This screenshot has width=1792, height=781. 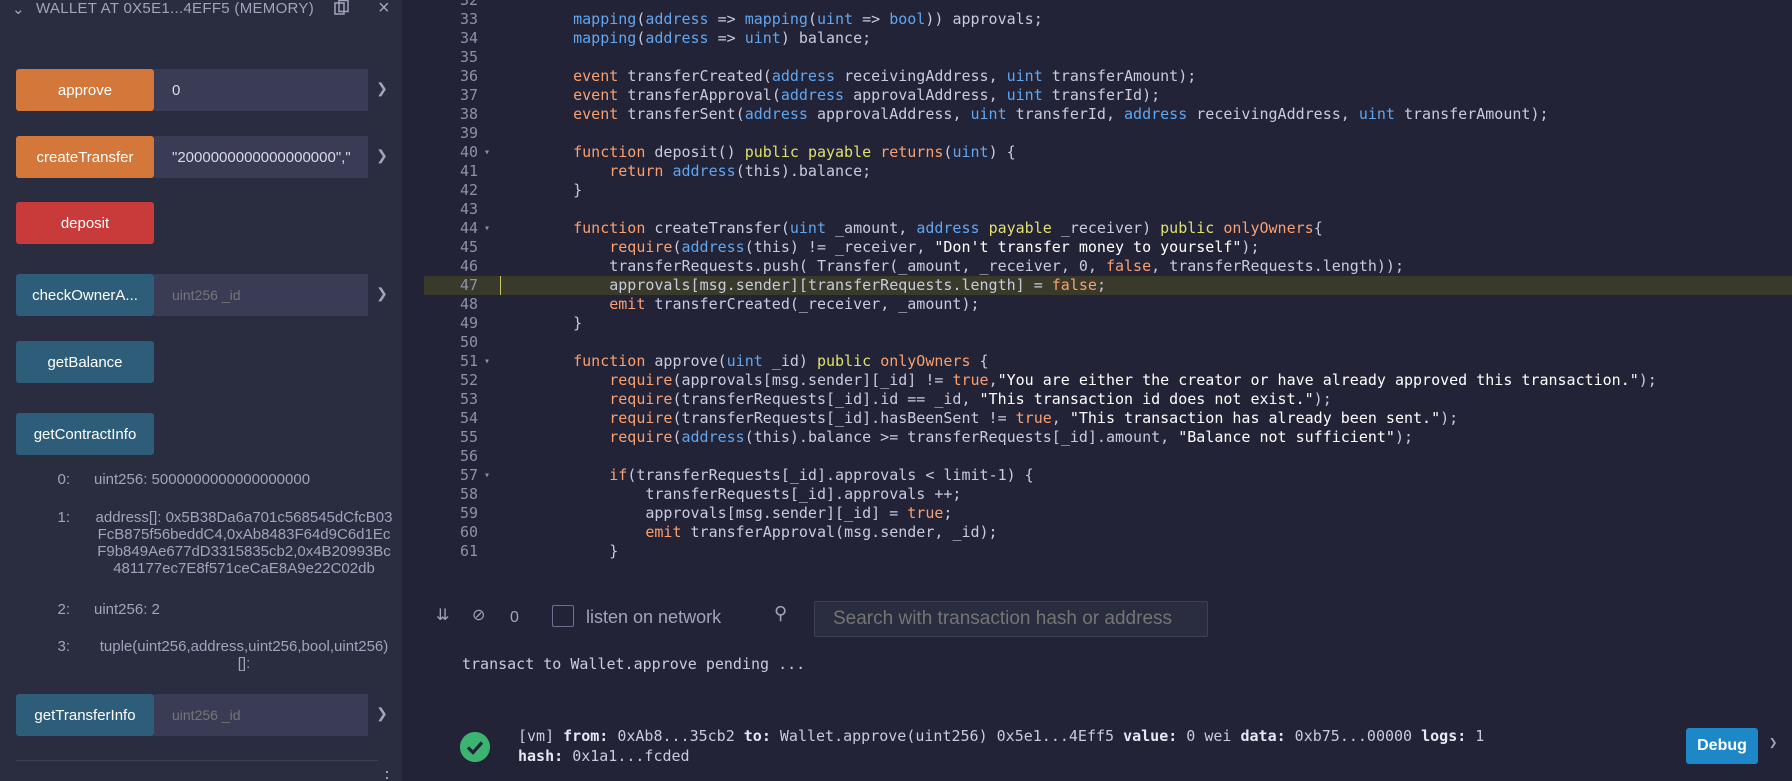 What do you see at coordinates (1108, 209) in the screenshot?
I see `code-line: 43` at bounding box center [1108, 209].